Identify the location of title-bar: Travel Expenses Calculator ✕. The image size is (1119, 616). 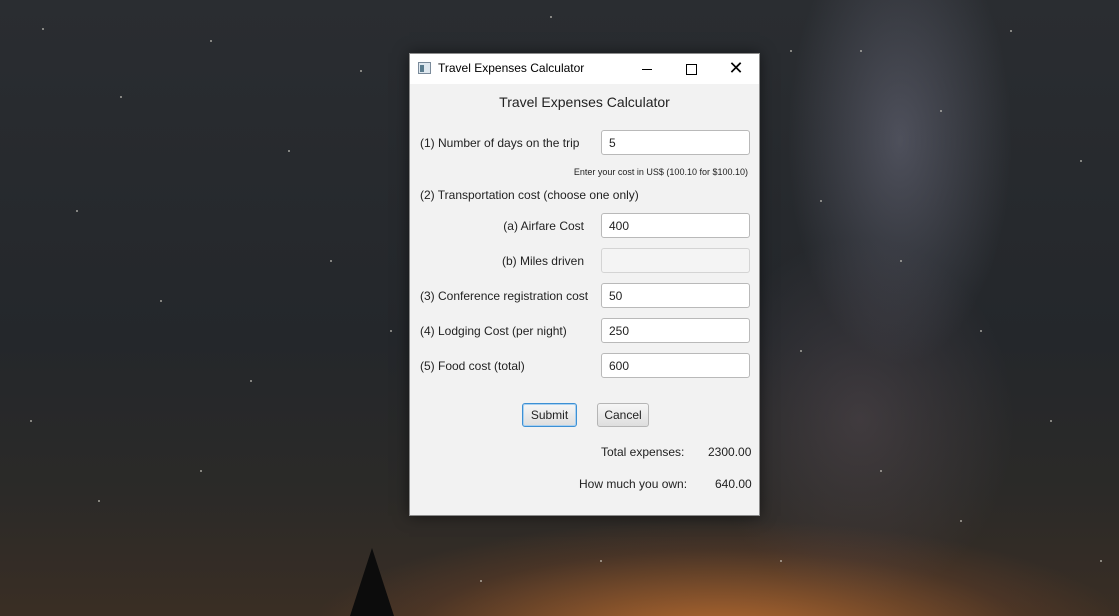
(584, 69).